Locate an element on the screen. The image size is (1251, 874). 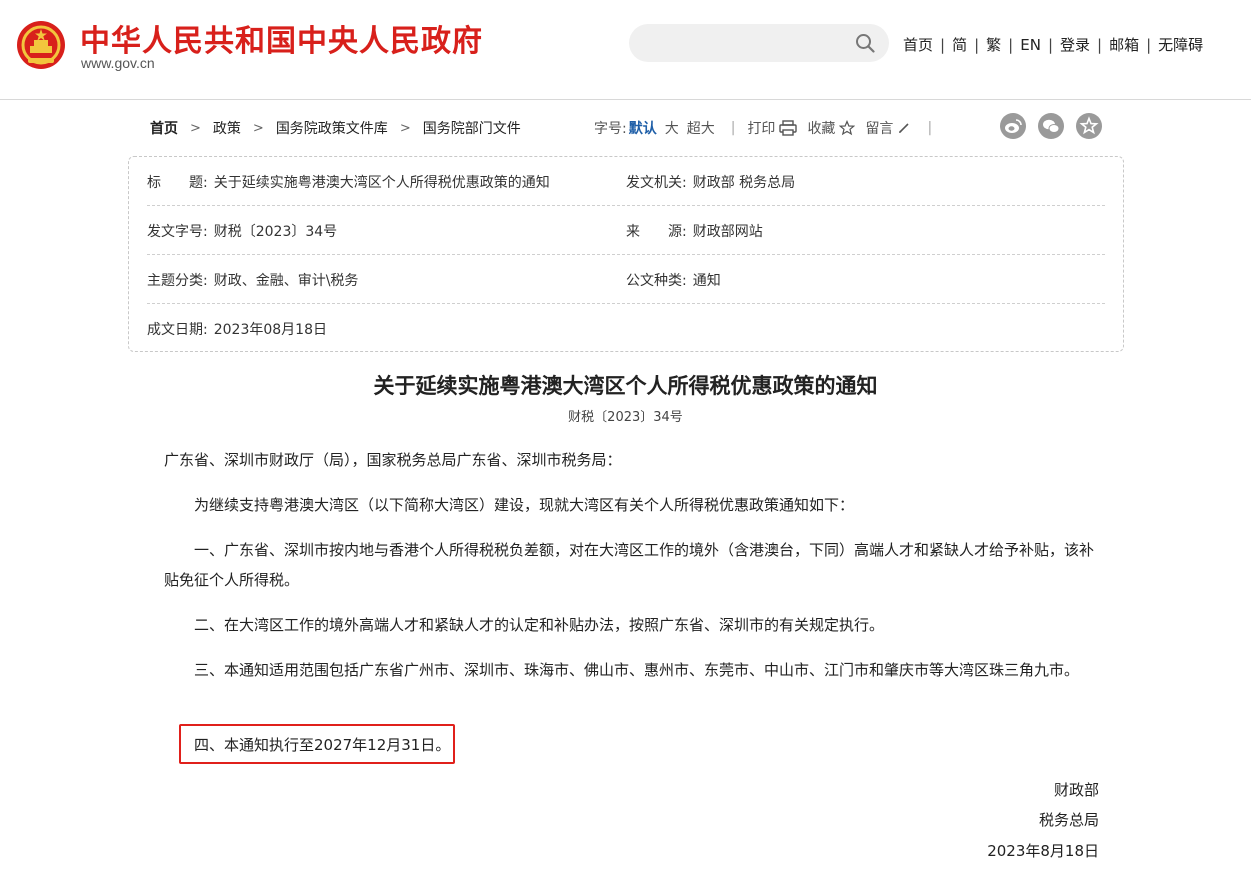
info-doc-type: 公文种类: 通知 is located at coordinates (673, 280).